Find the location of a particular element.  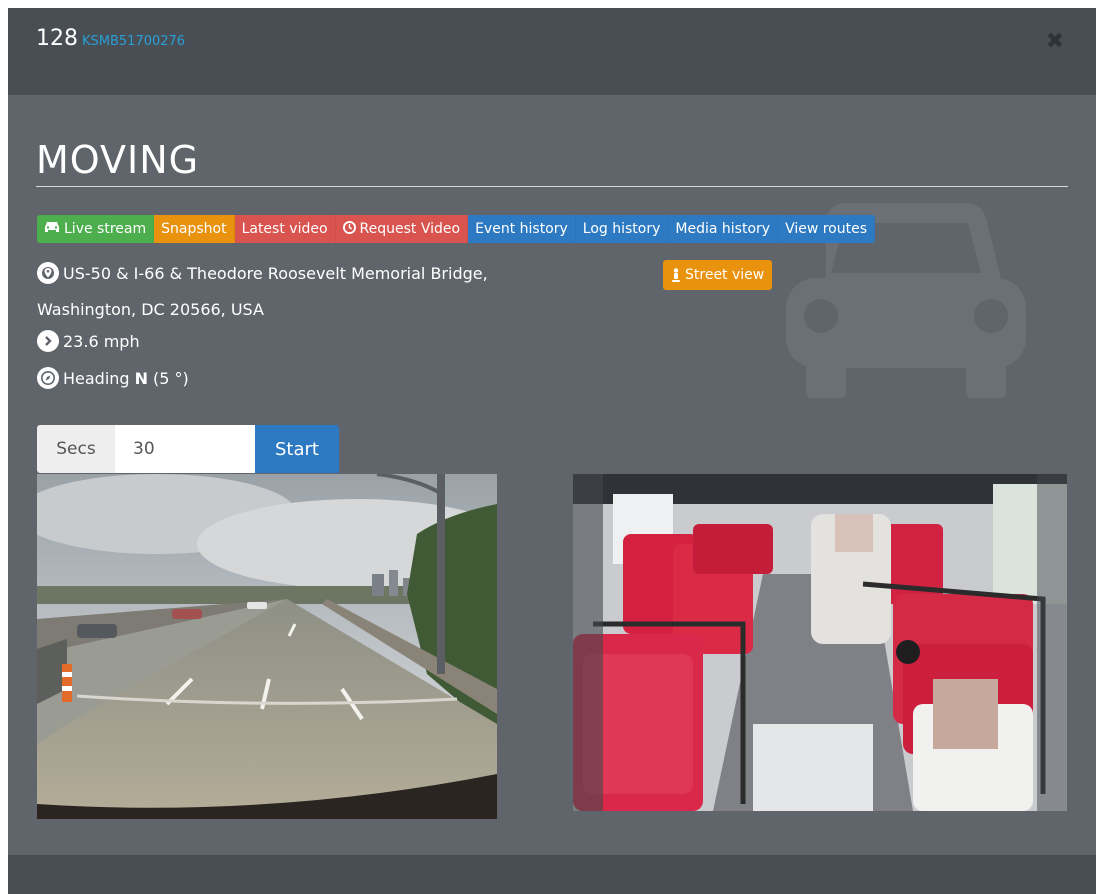

status-title: MOVING is located at coordinates (552, 162).